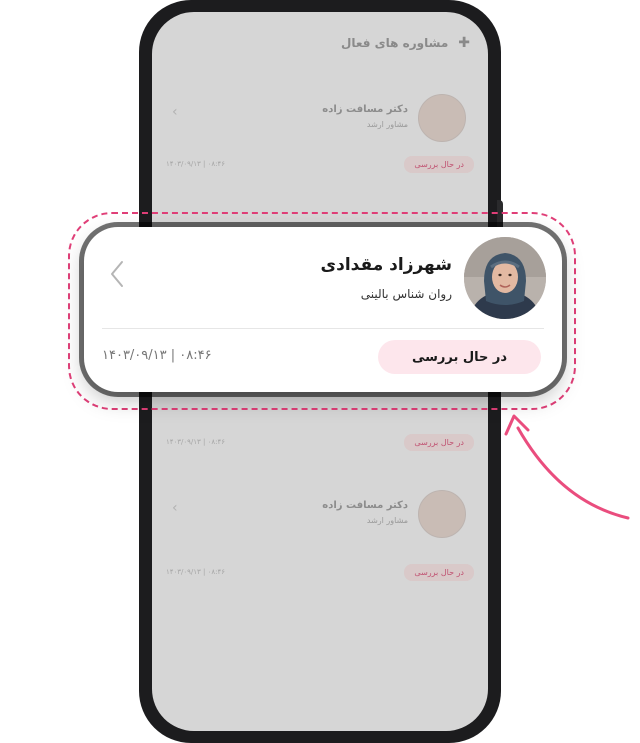  I want to click on screen-title: مشاوره های فعال, so click(394, 43).